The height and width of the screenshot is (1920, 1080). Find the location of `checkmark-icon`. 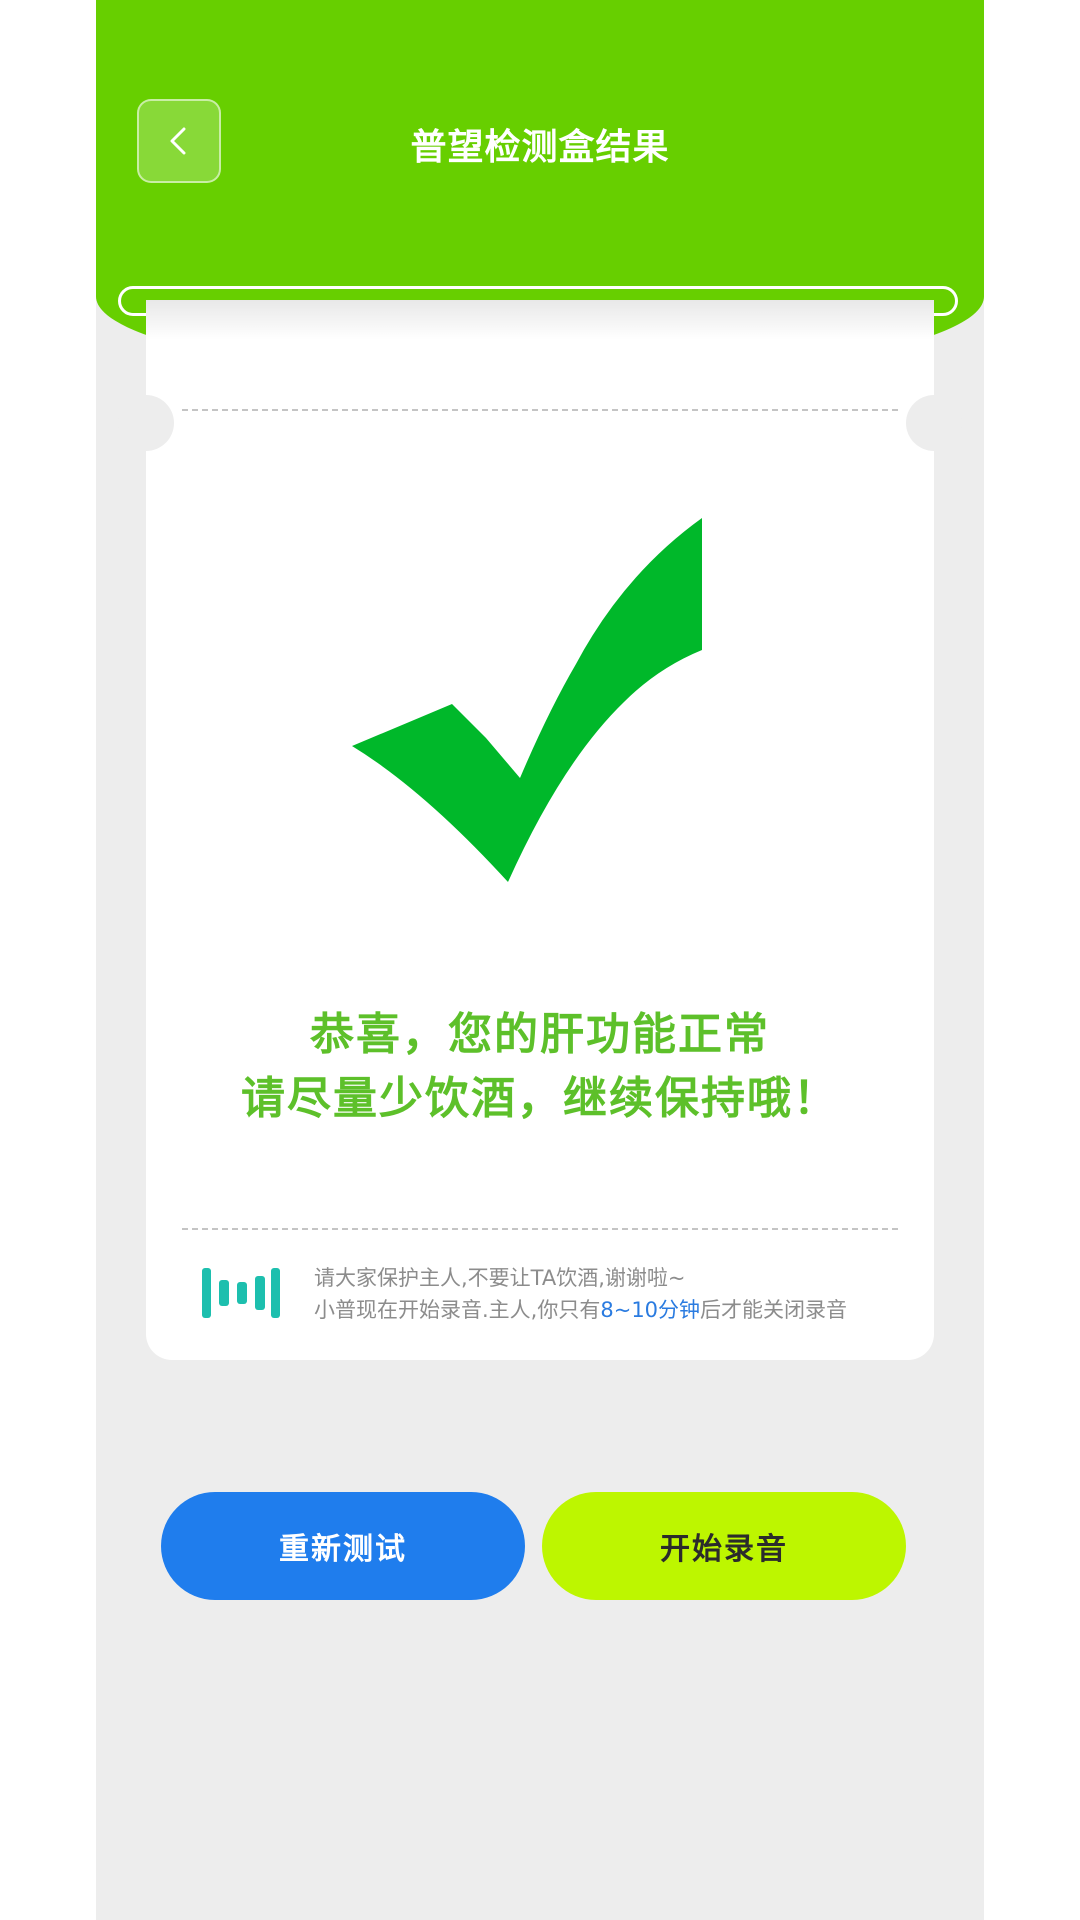

checkmark-icon is located at coordinates (527, 700).